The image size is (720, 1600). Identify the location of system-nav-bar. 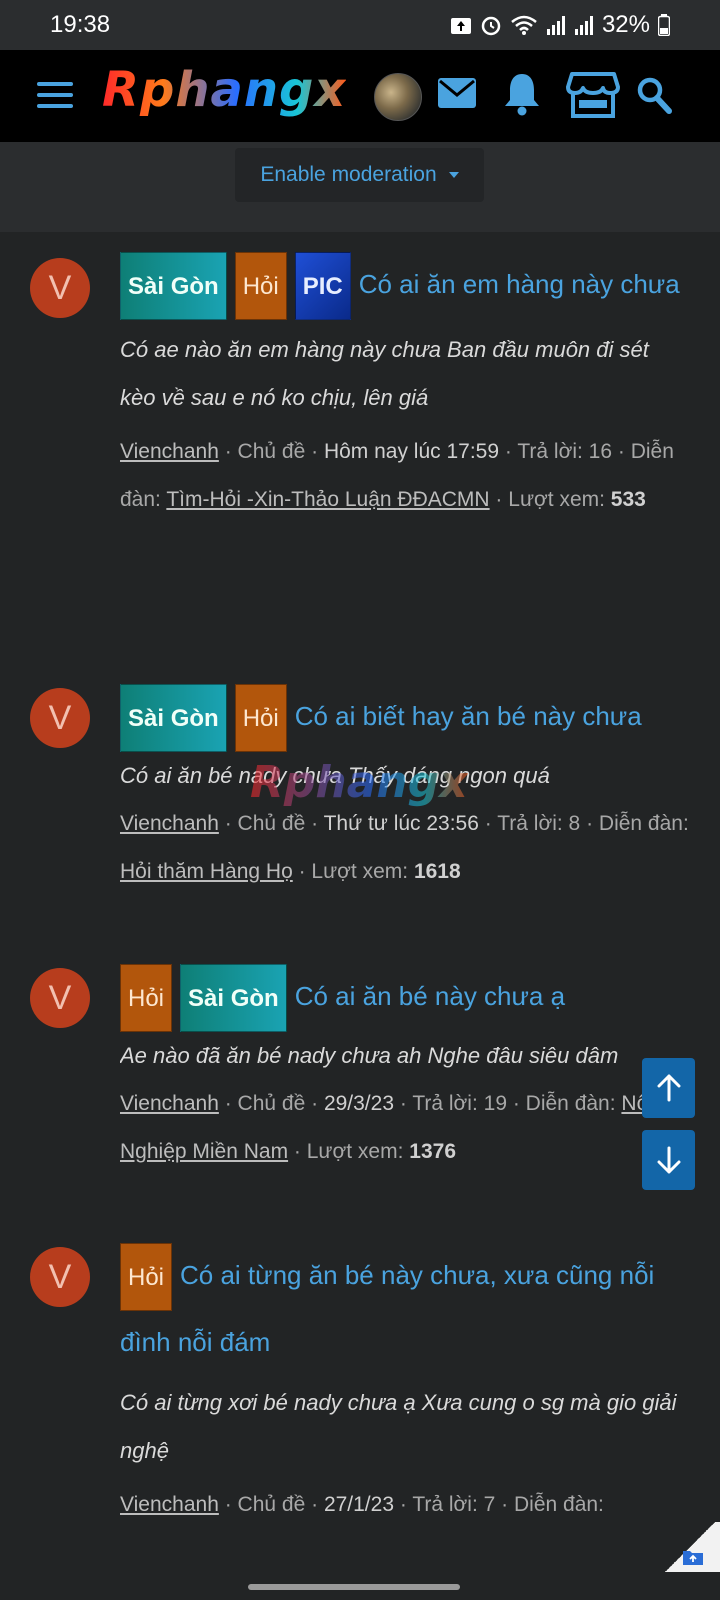
(360, 1586).